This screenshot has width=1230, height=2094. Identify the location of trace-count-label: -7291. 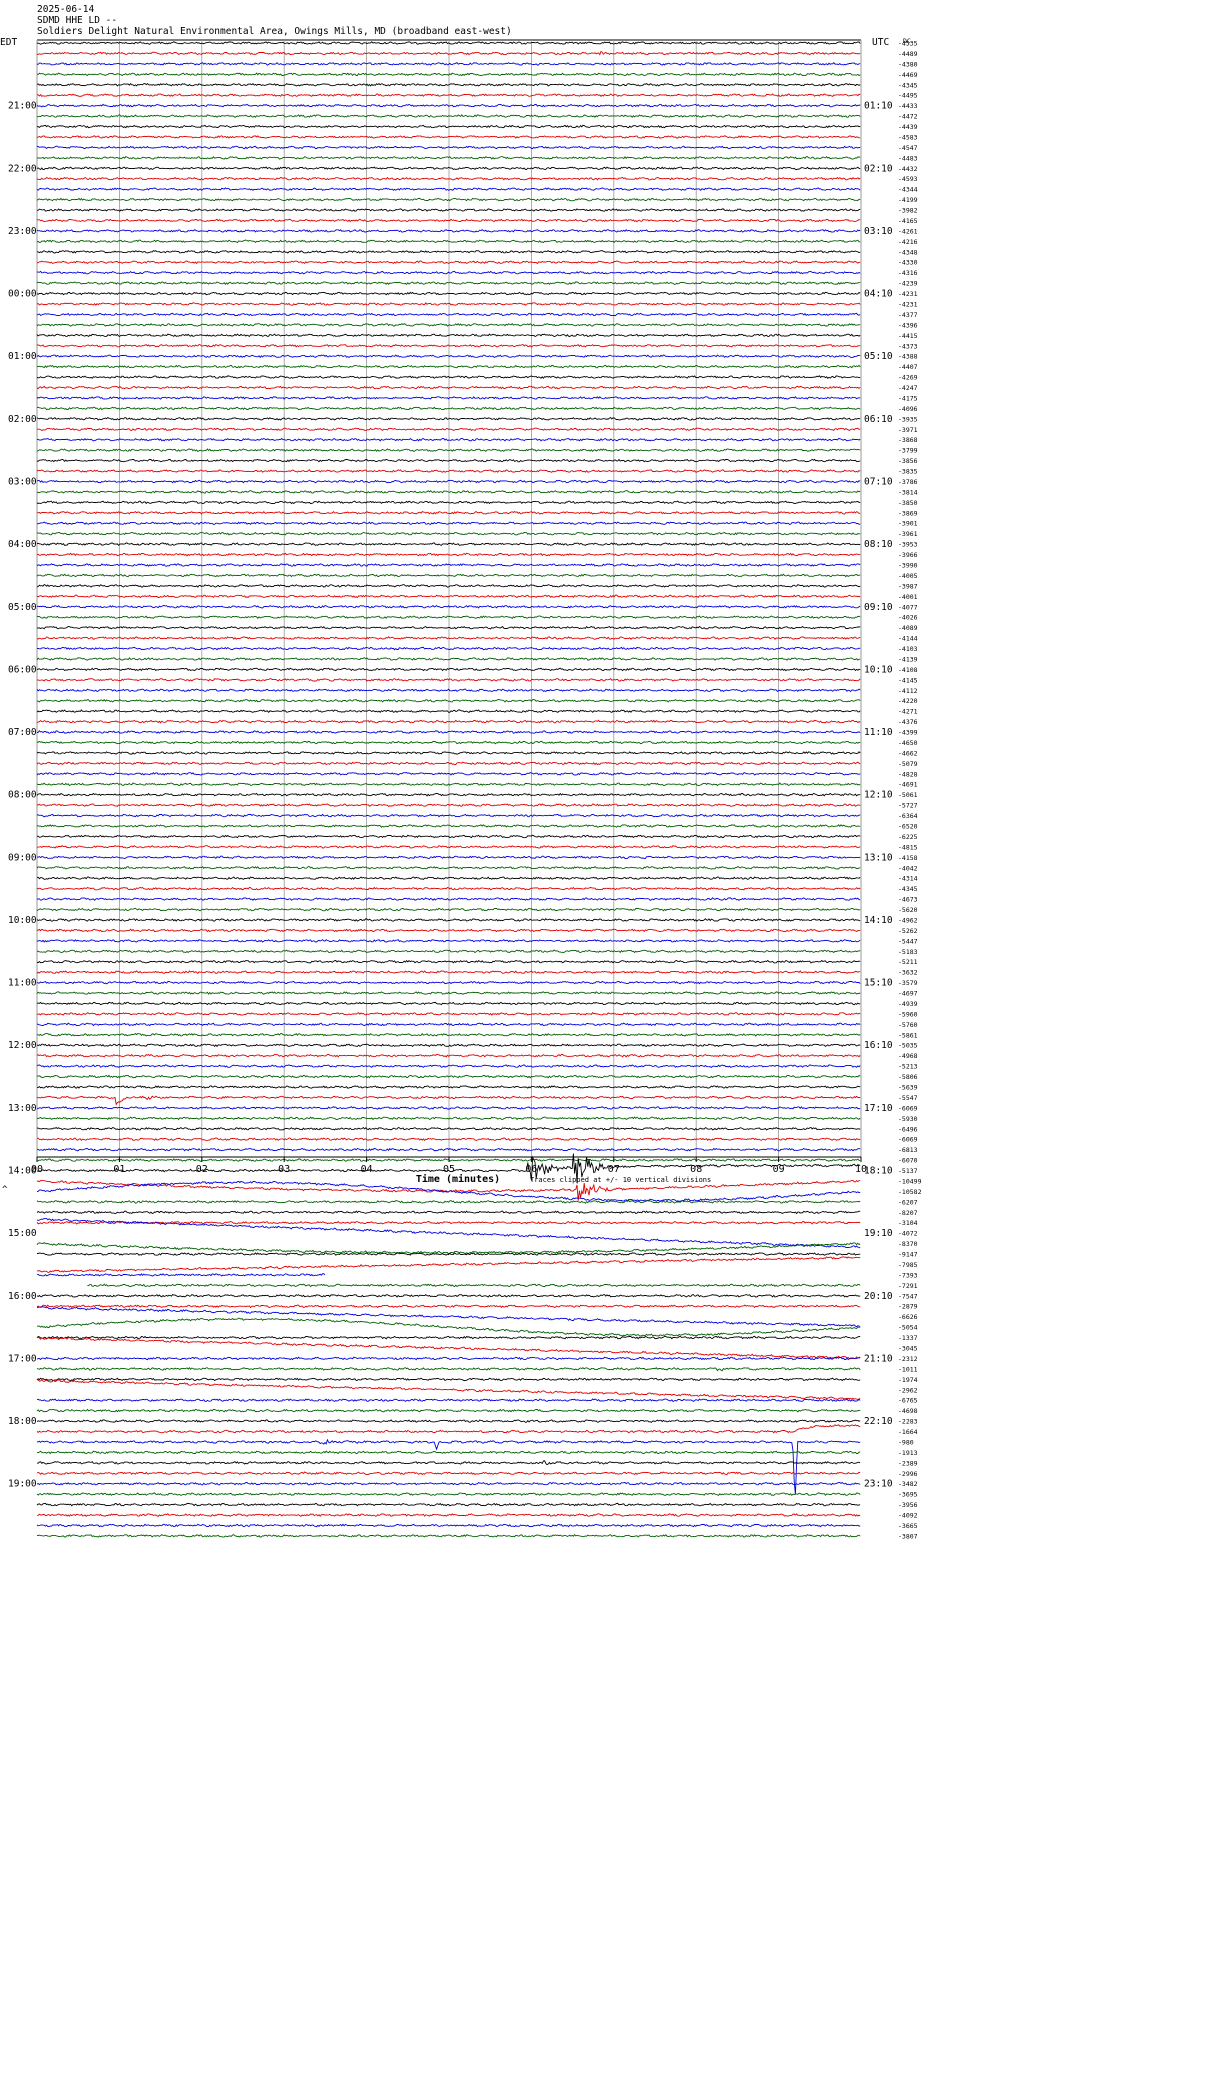
(908, 1286).